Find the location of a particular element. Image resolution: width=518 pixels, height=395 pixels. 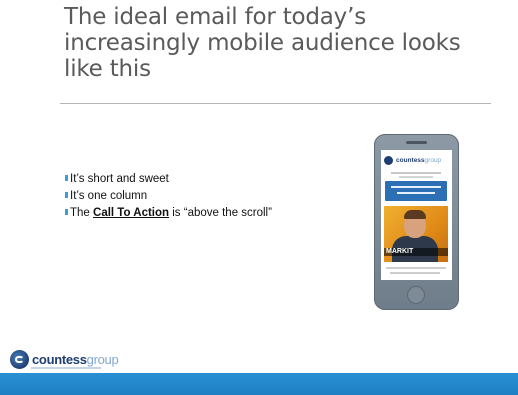

phone-cta-button is located at coordinates (416, 191).